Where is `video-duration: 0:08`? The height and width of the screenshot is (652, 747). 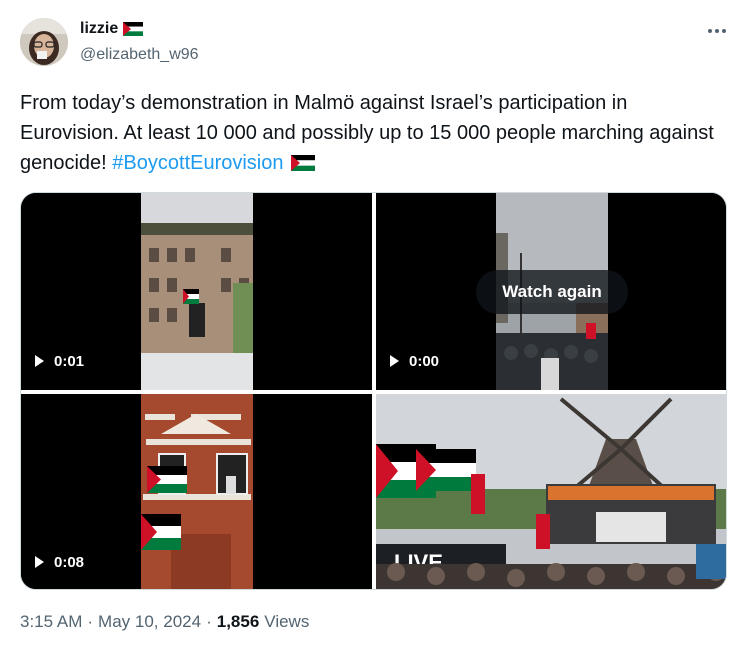 video-duration: 0:08 is located at coordinates (69, 562).